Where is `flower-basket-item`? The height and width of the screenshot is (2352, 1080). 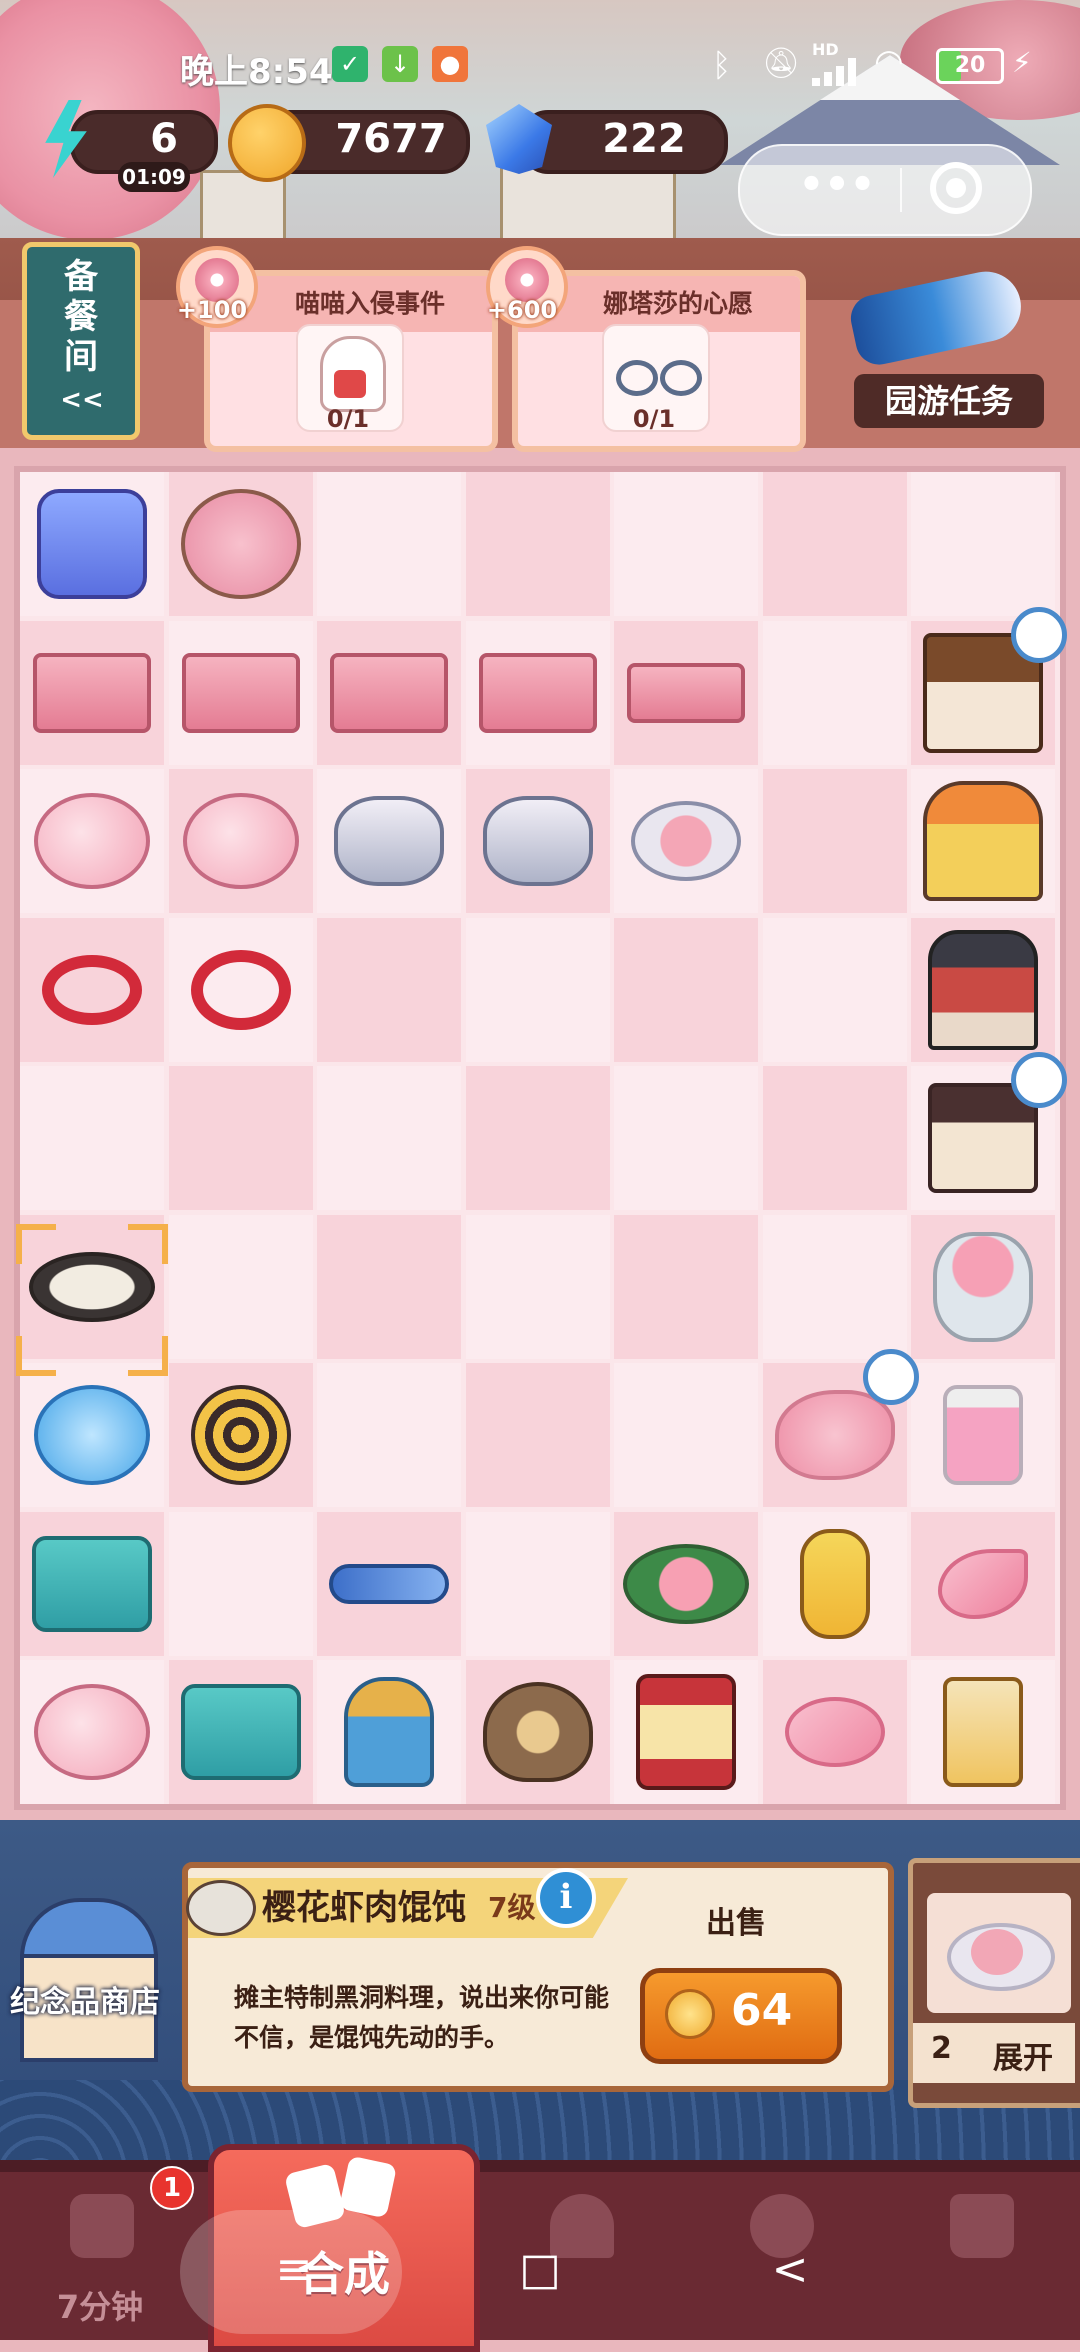
flower-basket-item is located at coordinates (983, 1286).